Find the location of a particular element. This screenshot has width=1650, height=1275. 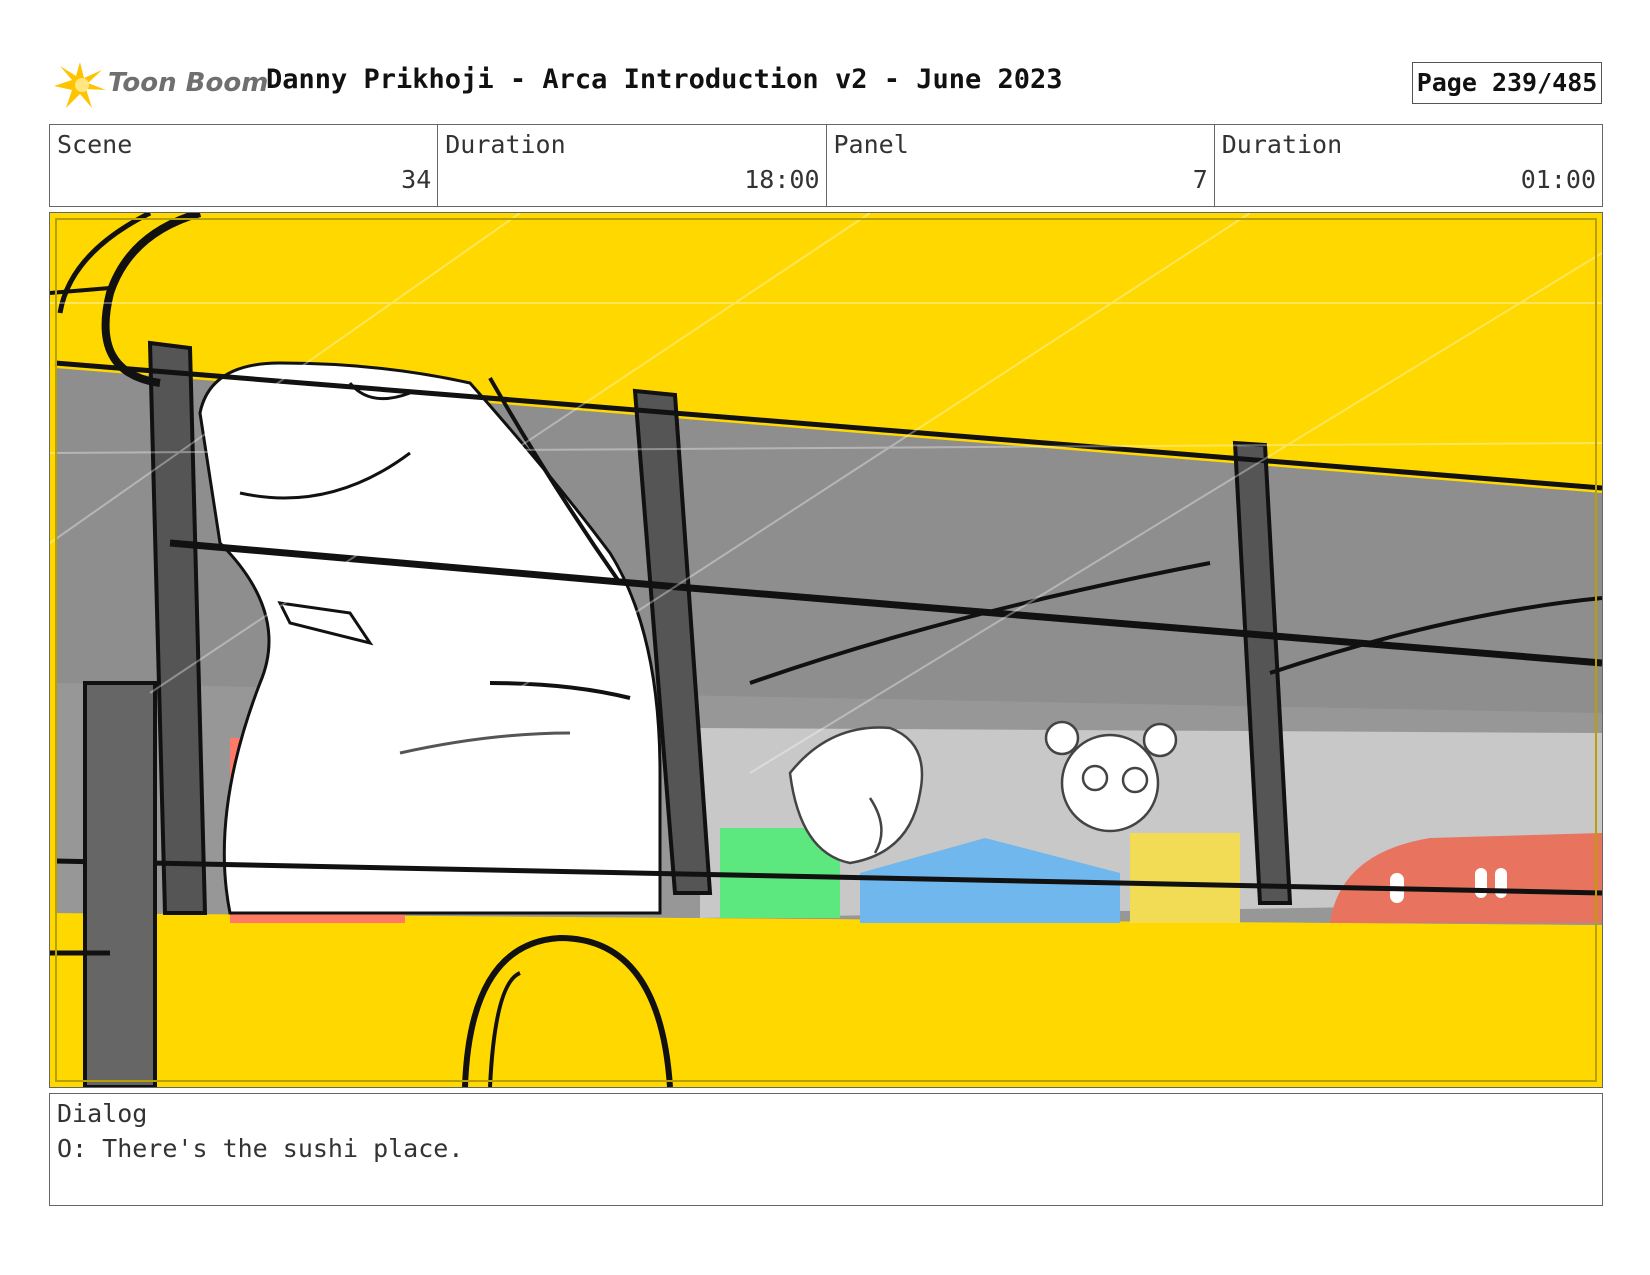

scene-duration-cell: Duration 18:00 is located at coordinates (632, 165).